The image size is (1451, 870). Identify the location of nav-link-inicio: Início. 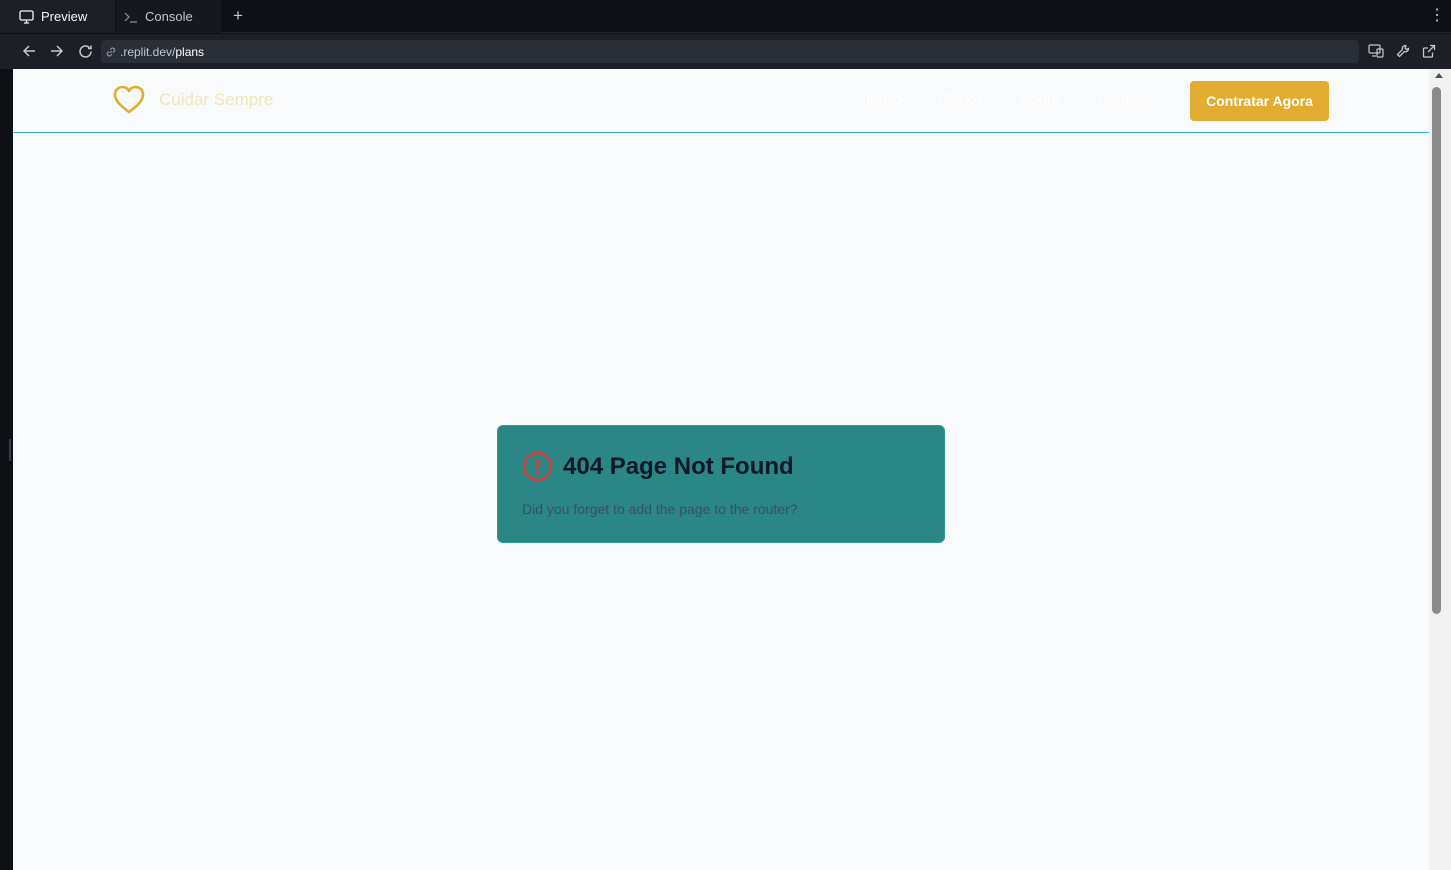
(884, 99).